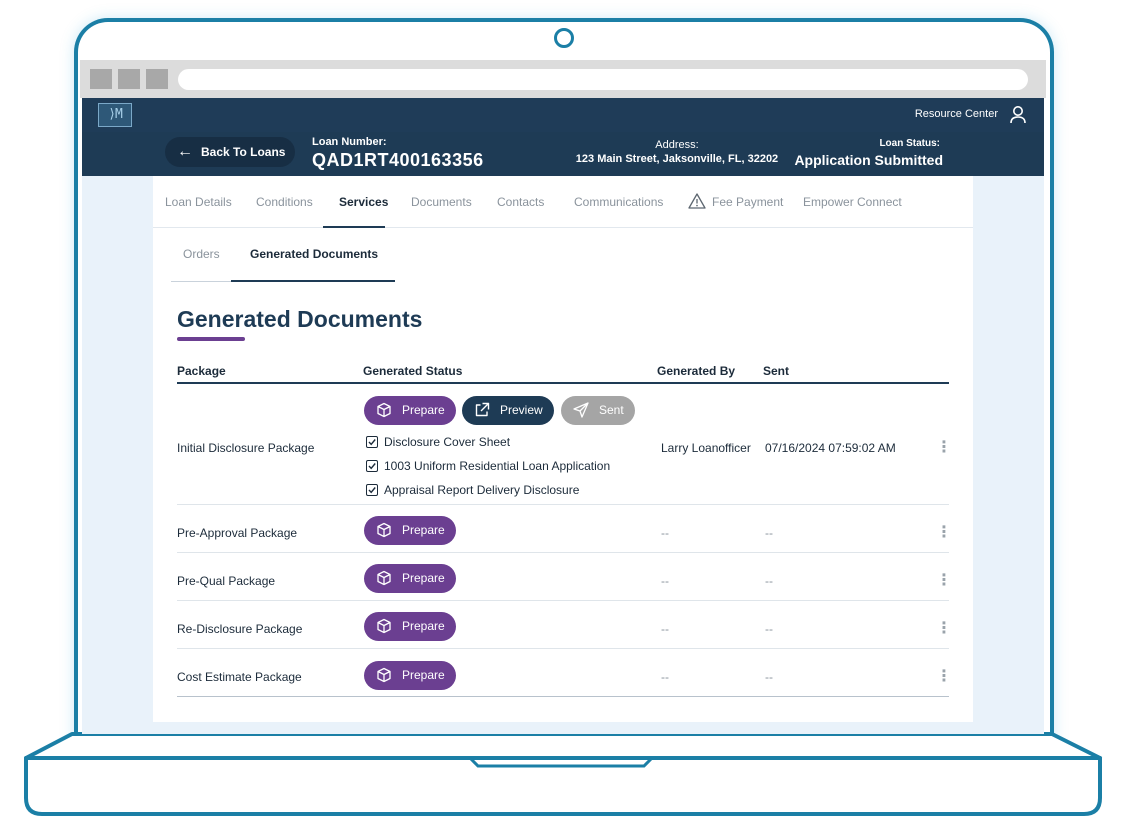 The height and width of the screenshot is (840, 1124). I want to click on laptop-base, so click(563, 774).